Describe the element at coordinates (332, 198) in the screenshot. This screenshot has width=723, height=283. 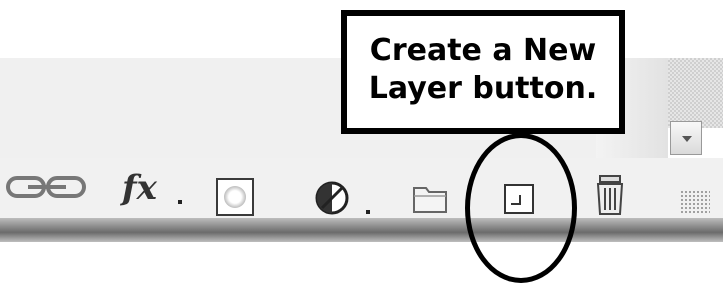
I see `half-circle-icon` at that location.